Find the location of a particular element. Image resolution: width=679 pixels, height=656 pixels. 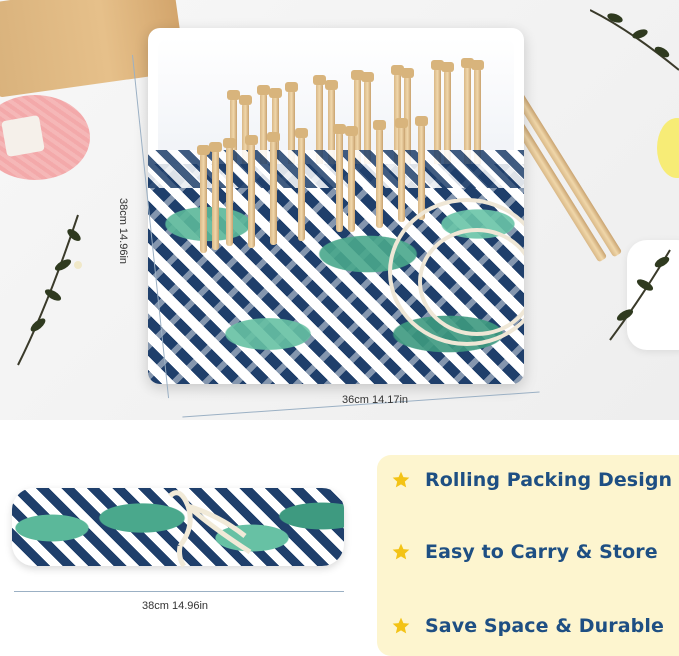

width-dimension-label: 36cm 14.17in is located at coordinates (375, 400).